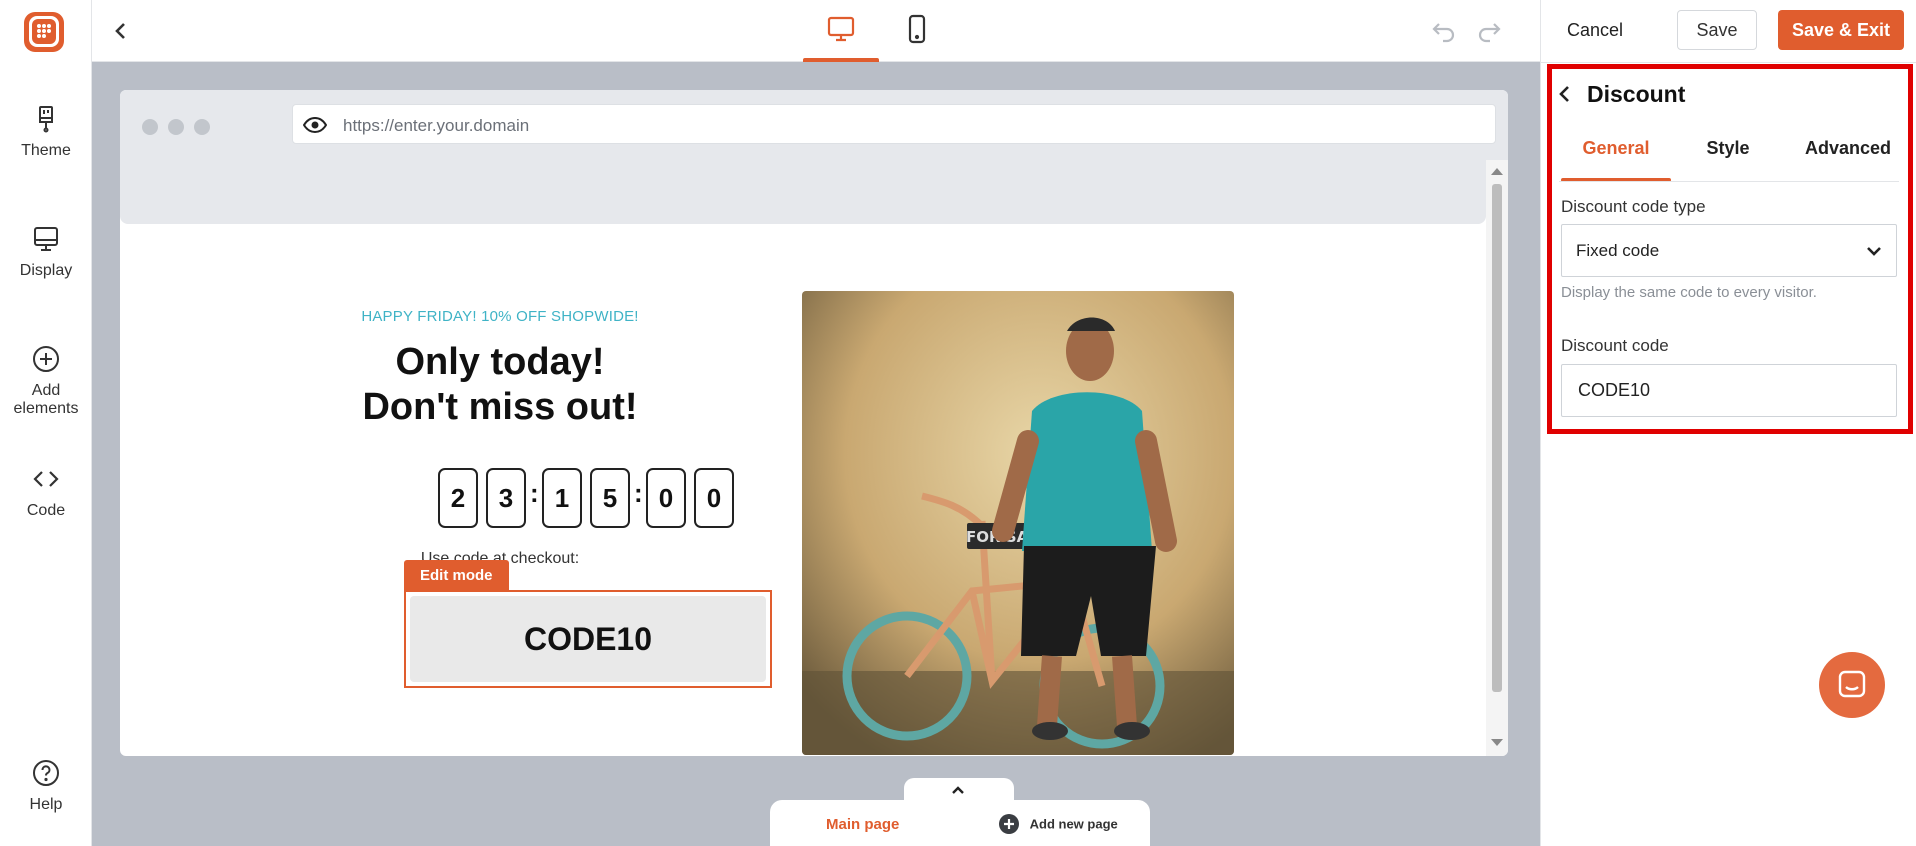 Image resolution: width=1916 pixels, height=846 pixels. Describe the element at coordinates (46, 479) in the screenshot. I see `code-icon` at that location.